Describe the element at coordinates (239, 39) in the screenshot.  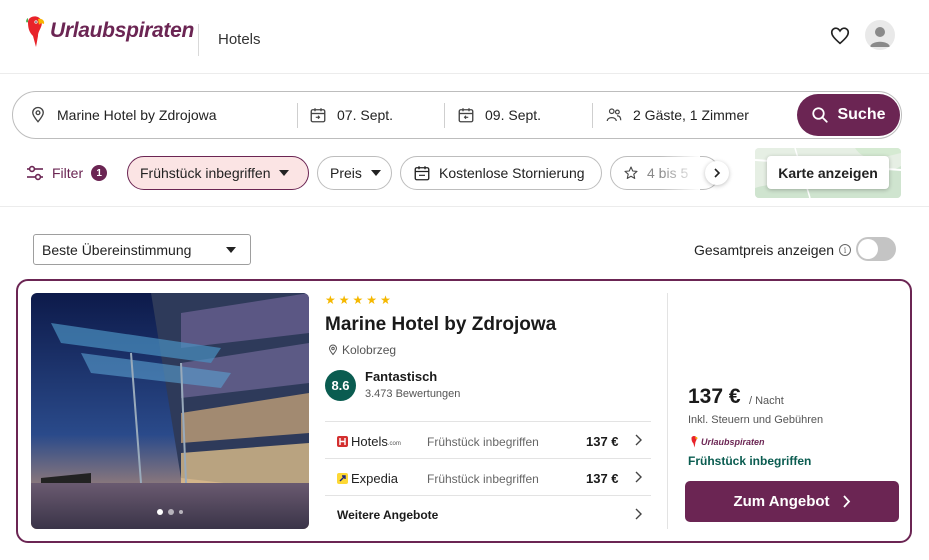
I see `section-label: Hotels` at that location.